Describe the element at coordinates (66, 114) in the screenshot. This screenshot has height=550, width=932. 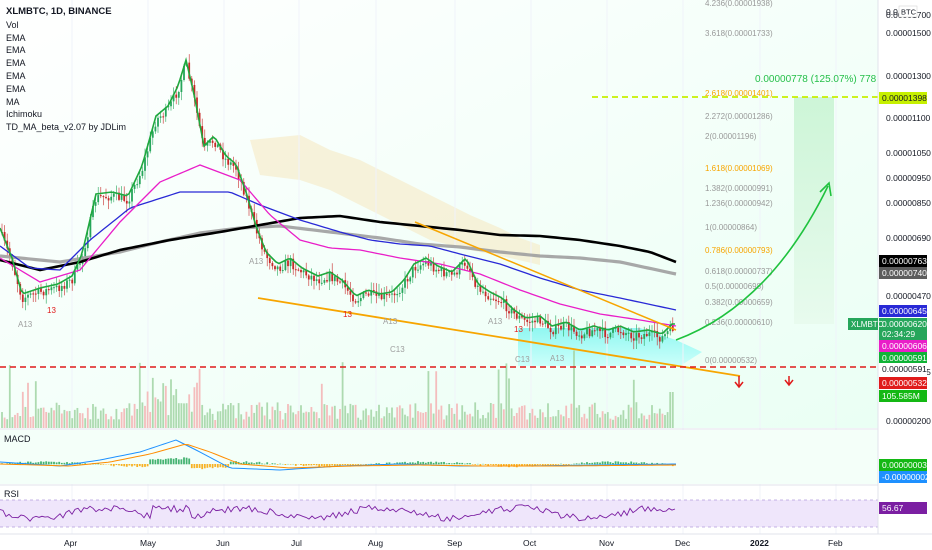
I see `indicator-ichimoku: Ichimoku` at that location.